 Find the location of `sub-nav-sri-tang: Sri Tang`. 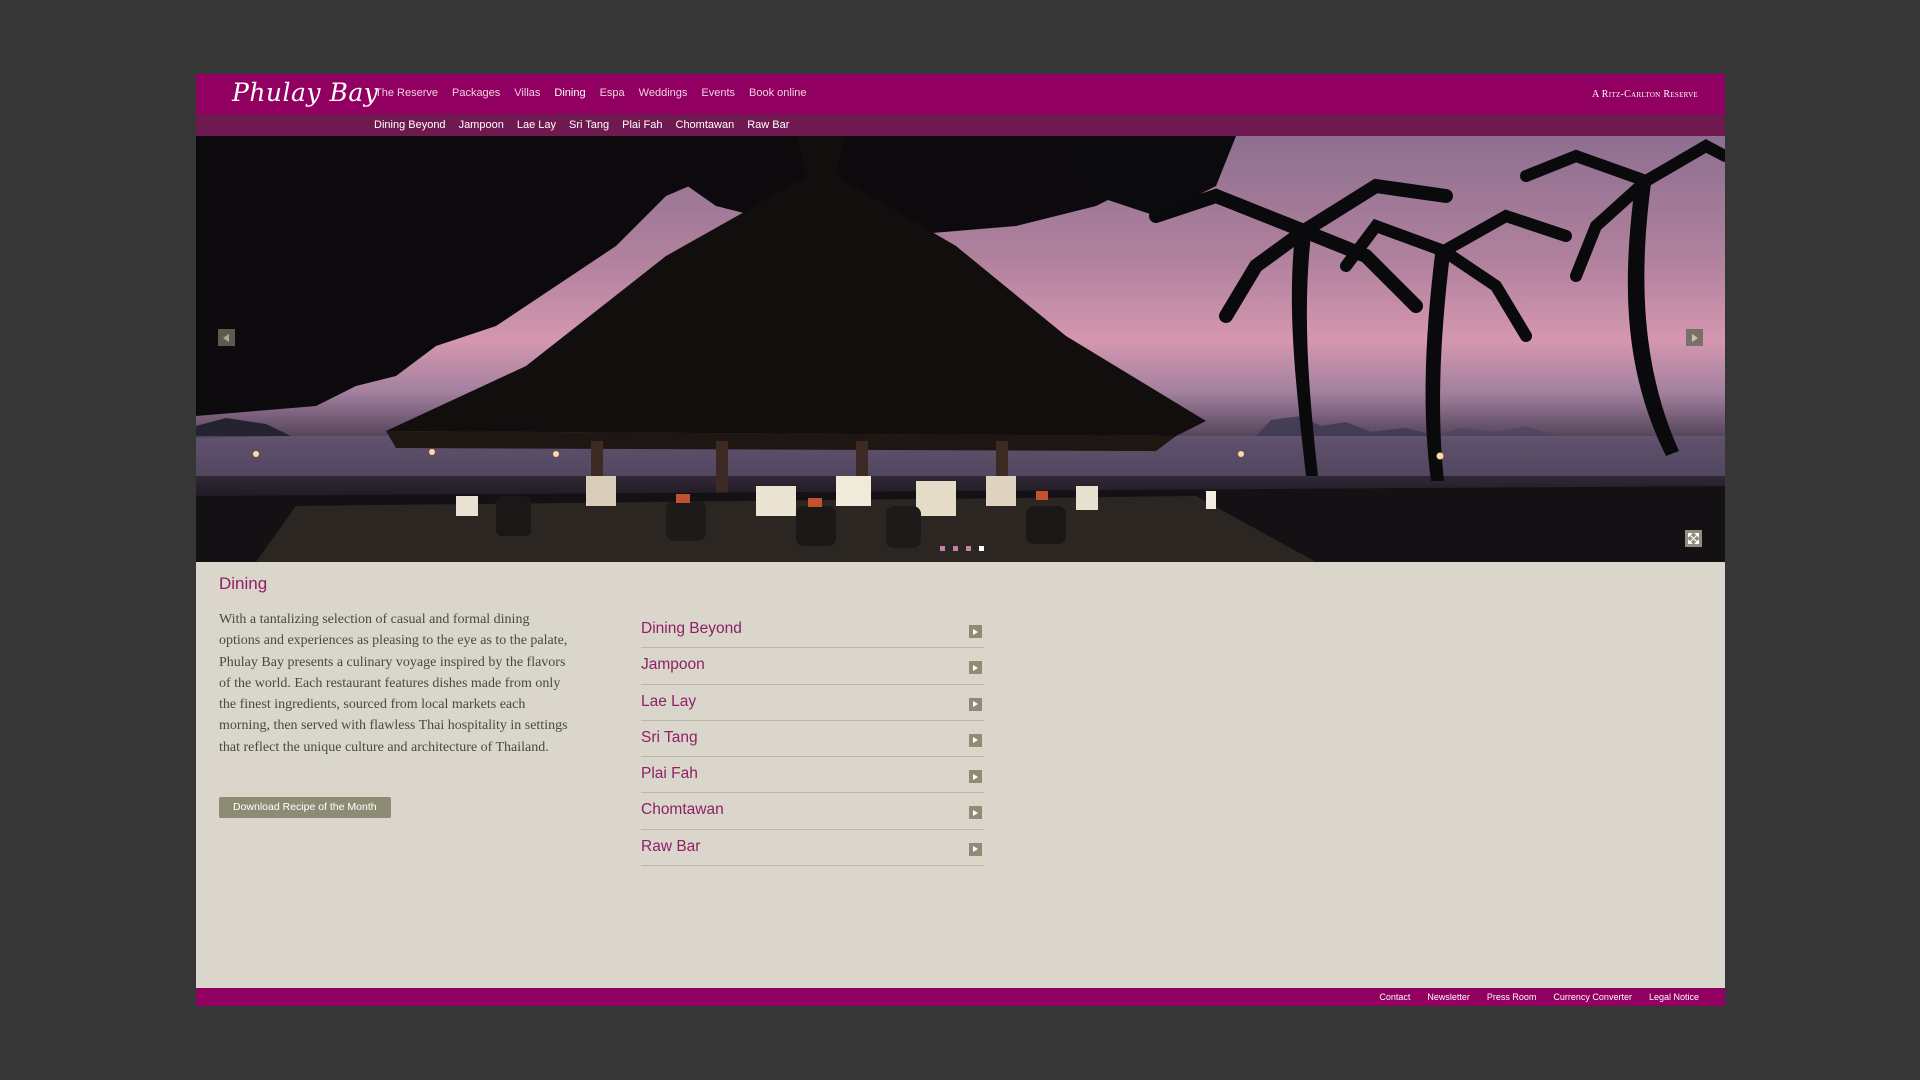

sub-nav-sri-tang: Sri Tang is located at coordinates (589, 125).